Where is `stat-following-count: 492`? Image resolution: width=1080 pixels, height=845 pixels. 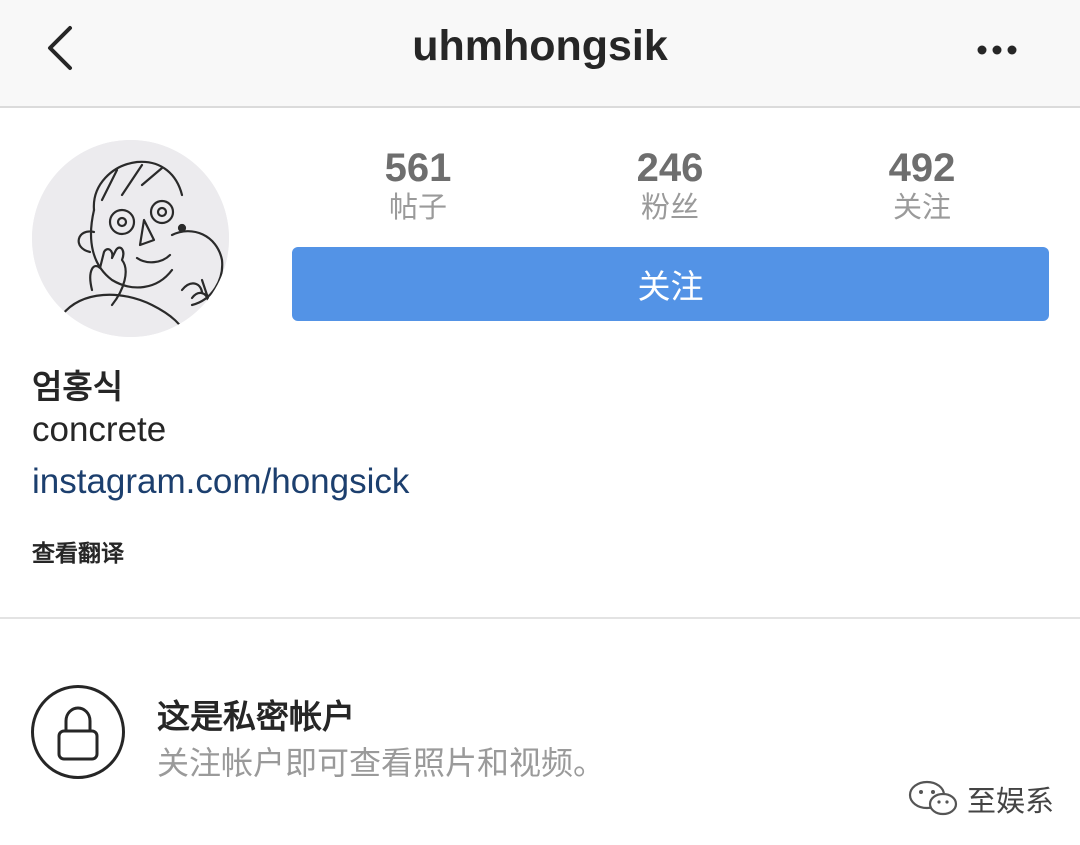 stat-following-count: 492 is located at coordinates (922, 168).